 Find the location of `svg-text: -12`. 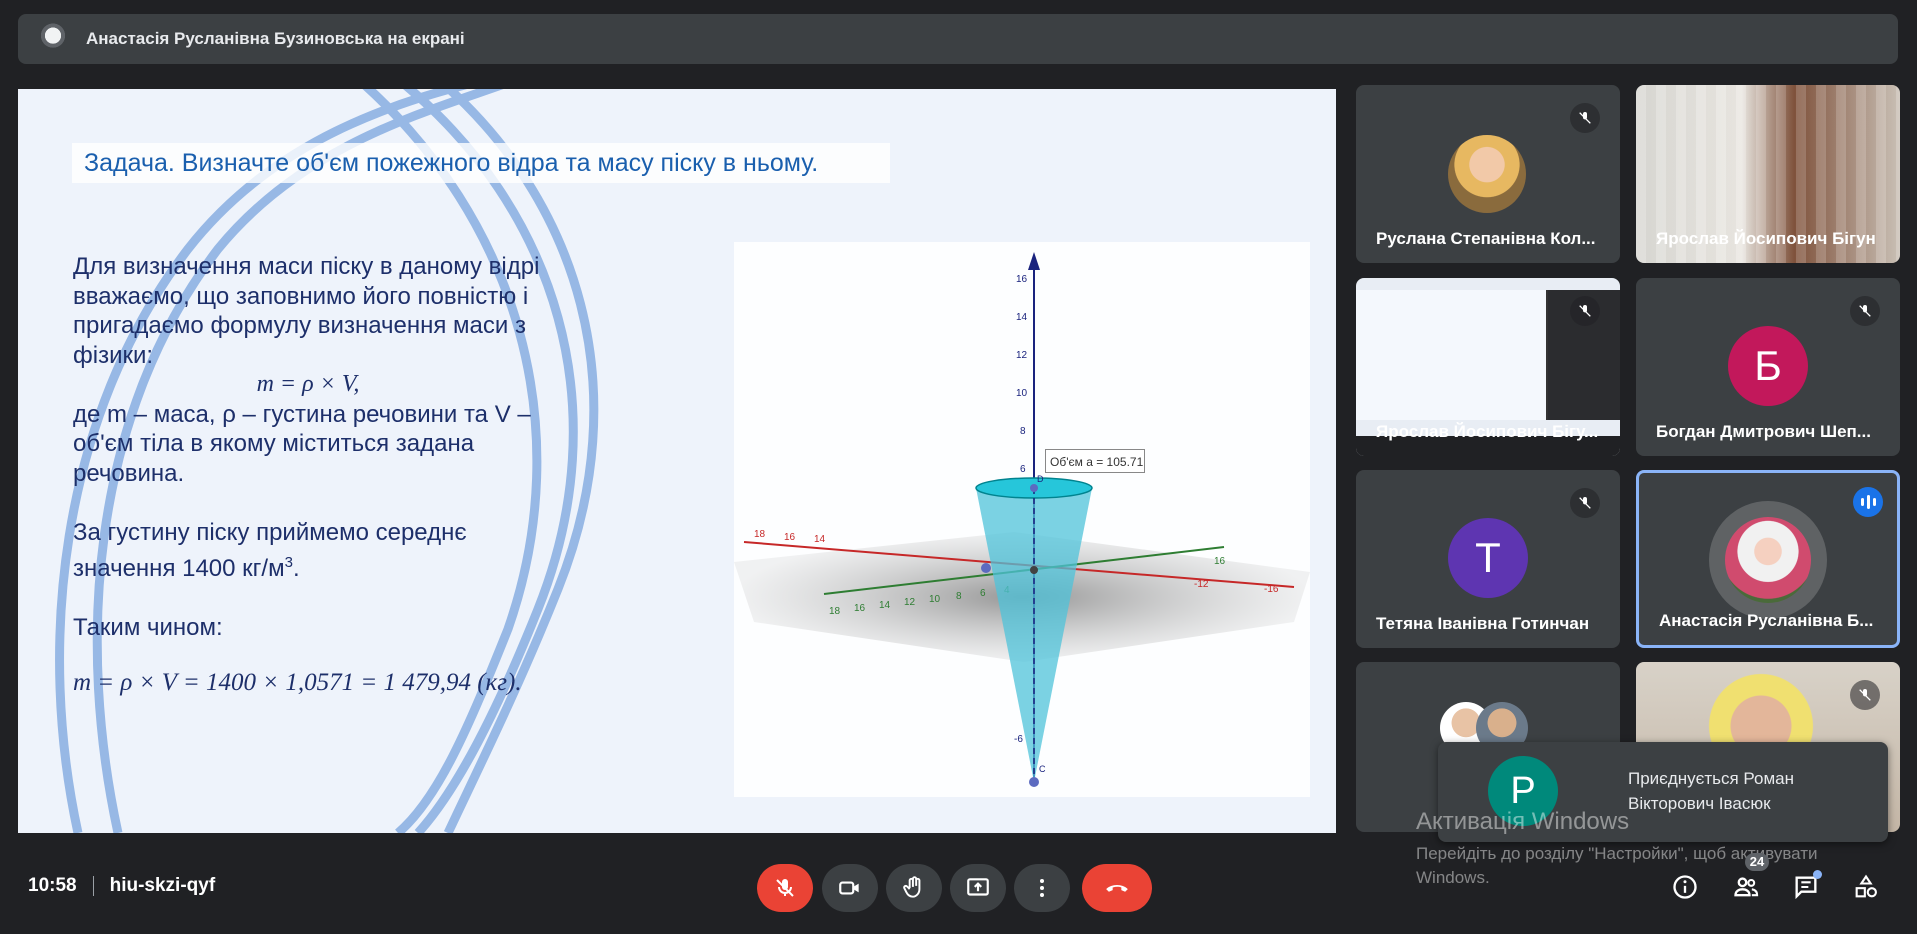

svg-text: -12 is located at coordinates (1201, 584).